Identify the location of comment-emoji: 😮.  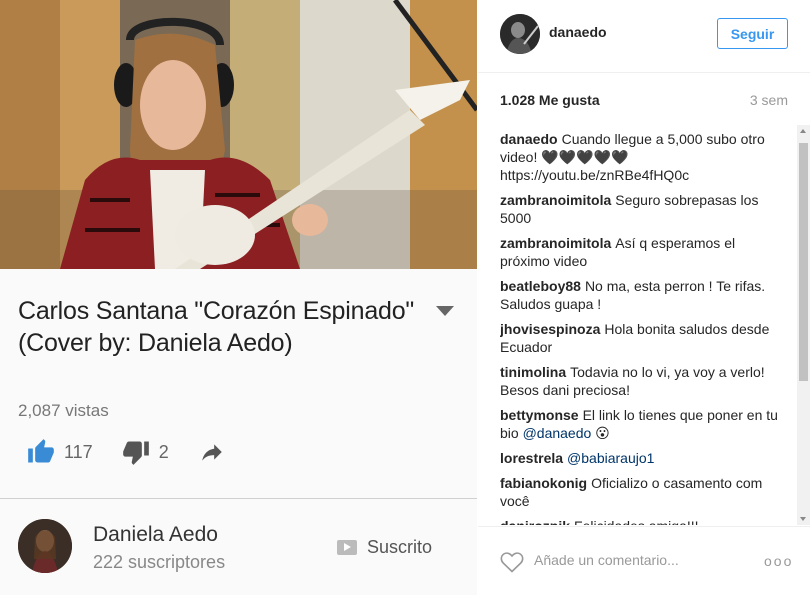
(600, 433).